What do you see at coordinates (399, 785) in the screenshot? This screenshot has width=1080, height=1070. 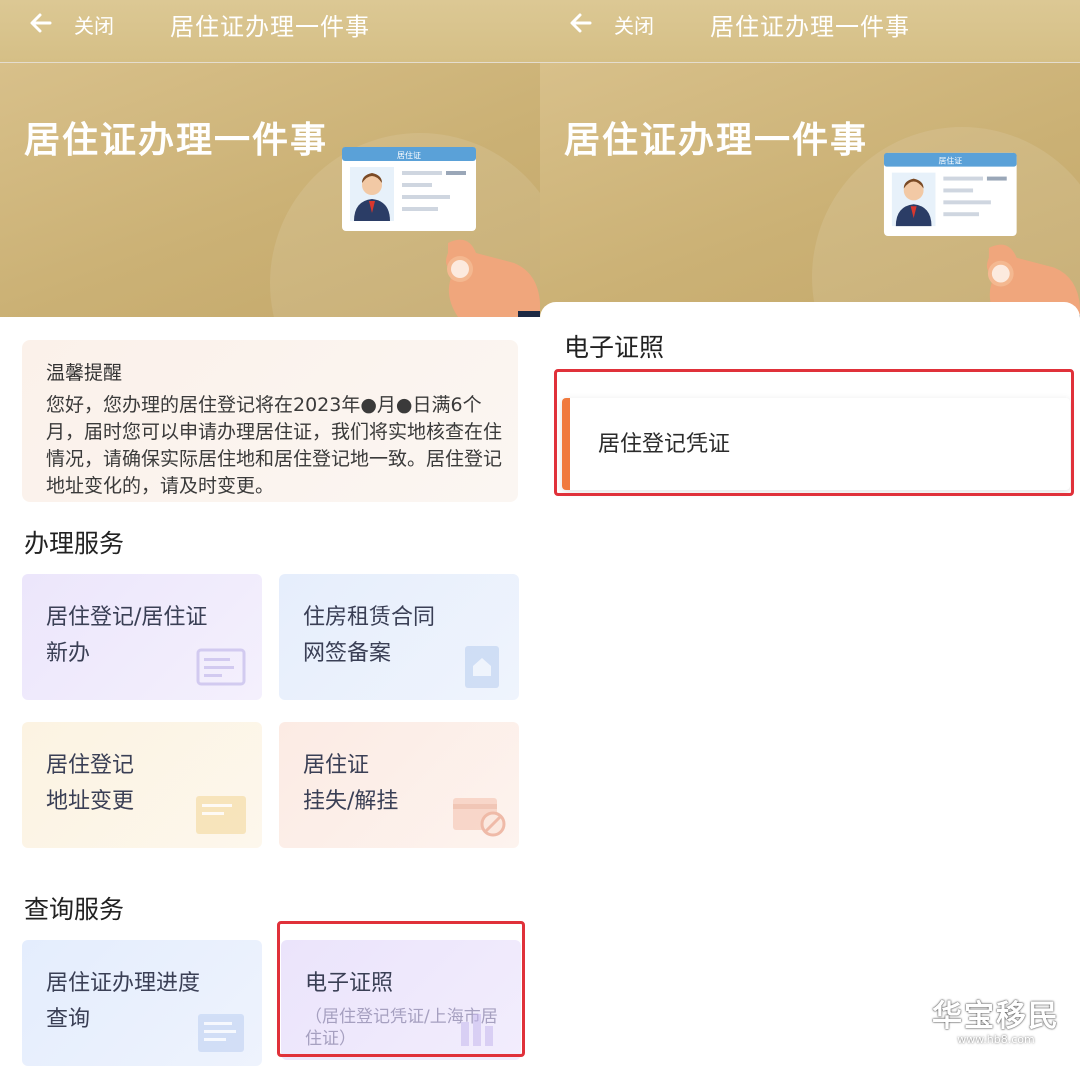 I see `tile-report-loss: 居住证 挂失/解挂` at bounding box center [399, 785].